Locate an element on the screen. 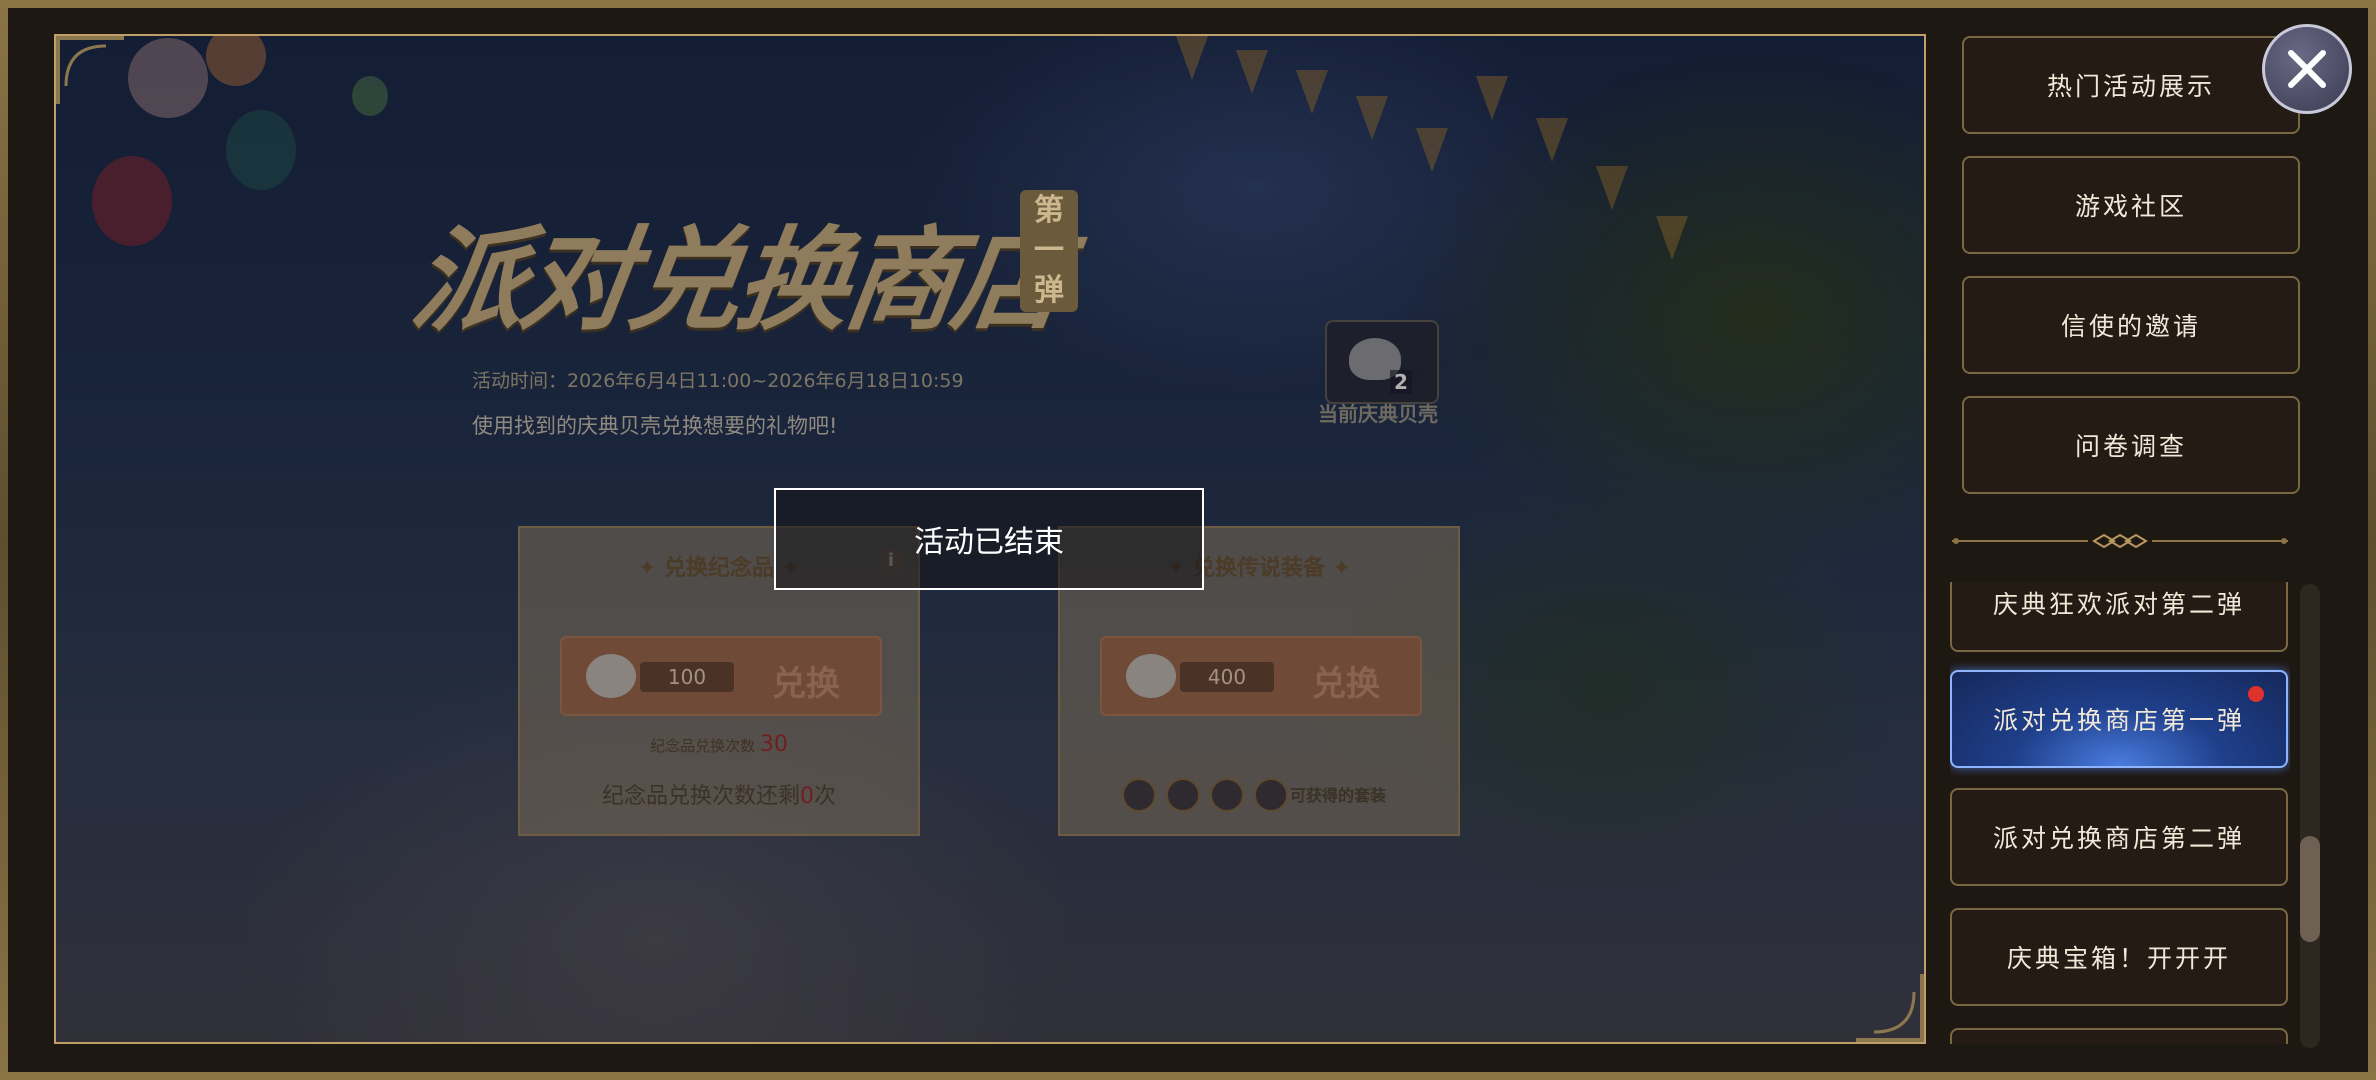 This screenshot has width=2376, height=1080. exchange-cost: 400 is located at coordinates (1227, 677).